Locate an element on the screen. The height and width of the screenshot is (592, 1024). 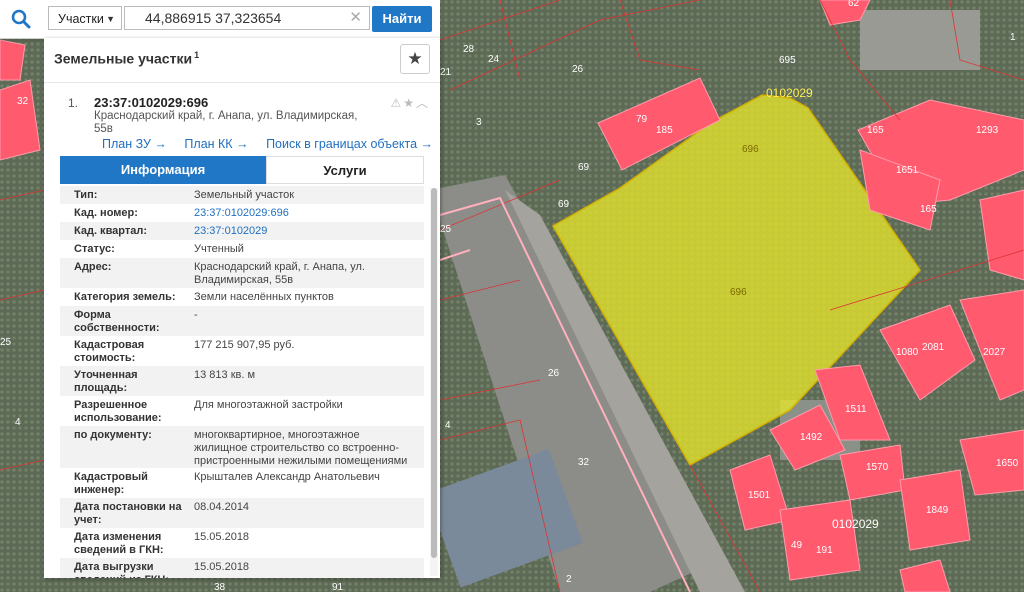
detail-value: Земли населённых пунктов is located at coordinates (264, 297).